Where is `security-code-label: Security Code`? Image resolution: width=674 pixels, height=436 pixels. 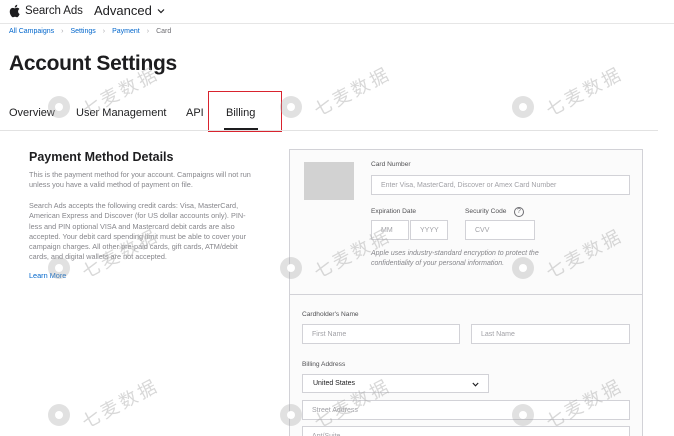 security-code-label: Security Code is located at coordinates (486, 211).